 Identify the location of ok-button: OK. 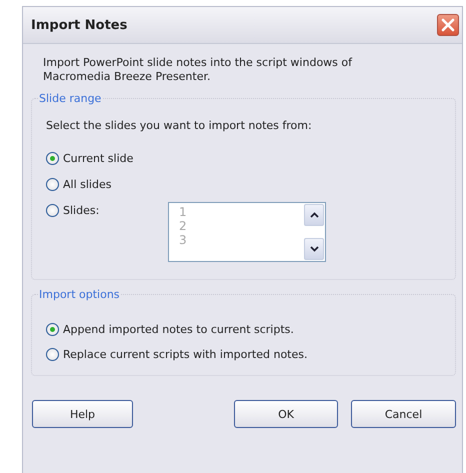
(286, 414).